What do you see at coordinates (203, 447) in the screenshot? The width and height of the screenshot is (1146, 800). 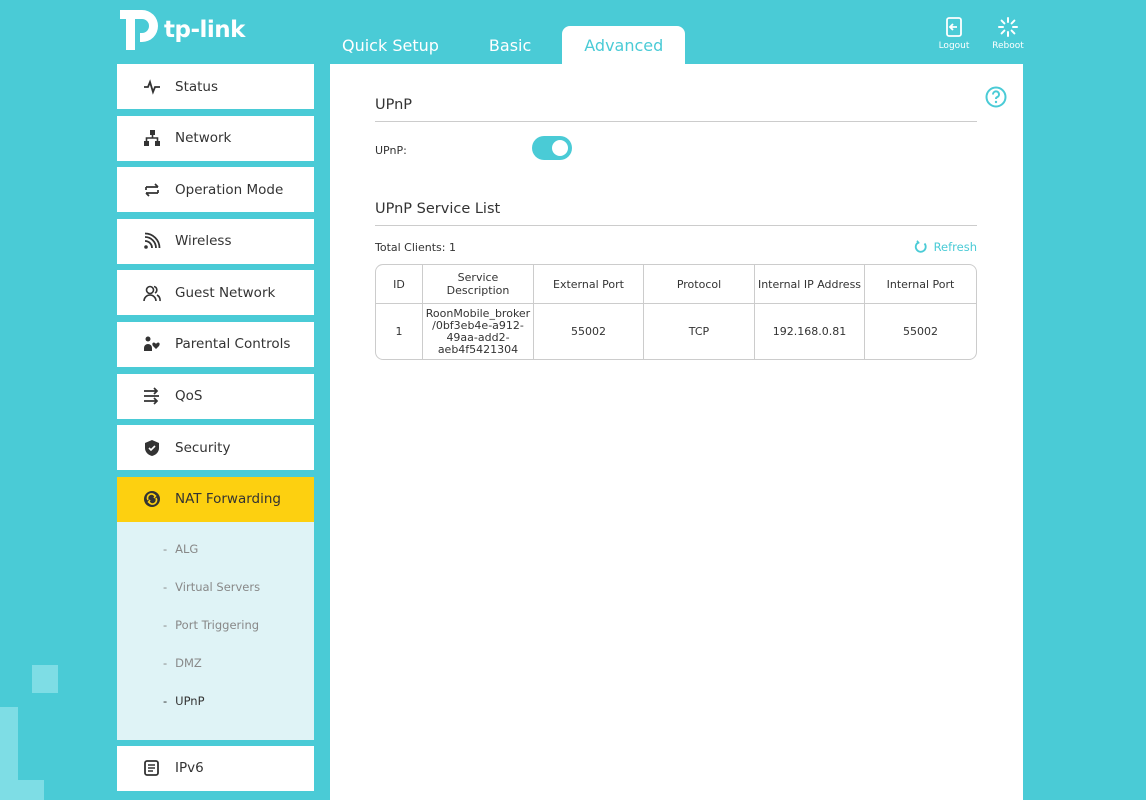 I see `sidebar-item-label: Security` at bounding box center [203, 447].